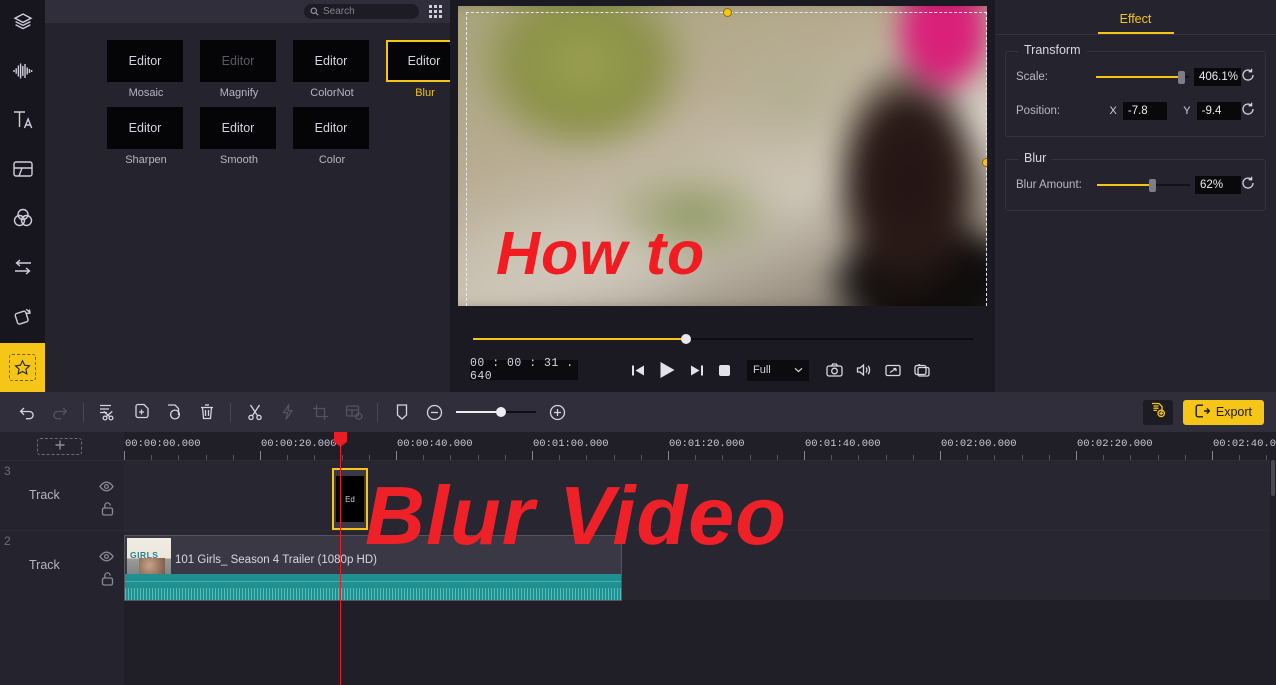  I want to click on scrubber-handle, so click(686, 339).